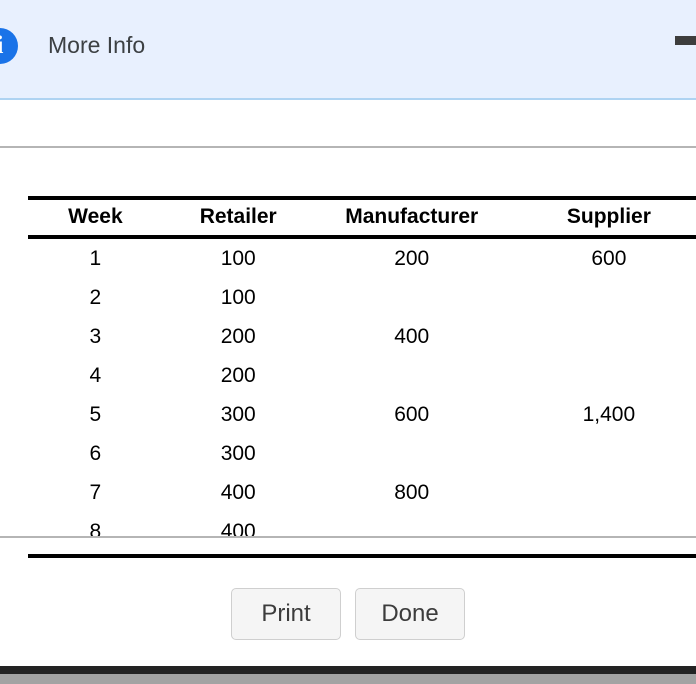 This screenshot has height=684, width=696. I want to click on cell-week: 2, so click(95, 297).